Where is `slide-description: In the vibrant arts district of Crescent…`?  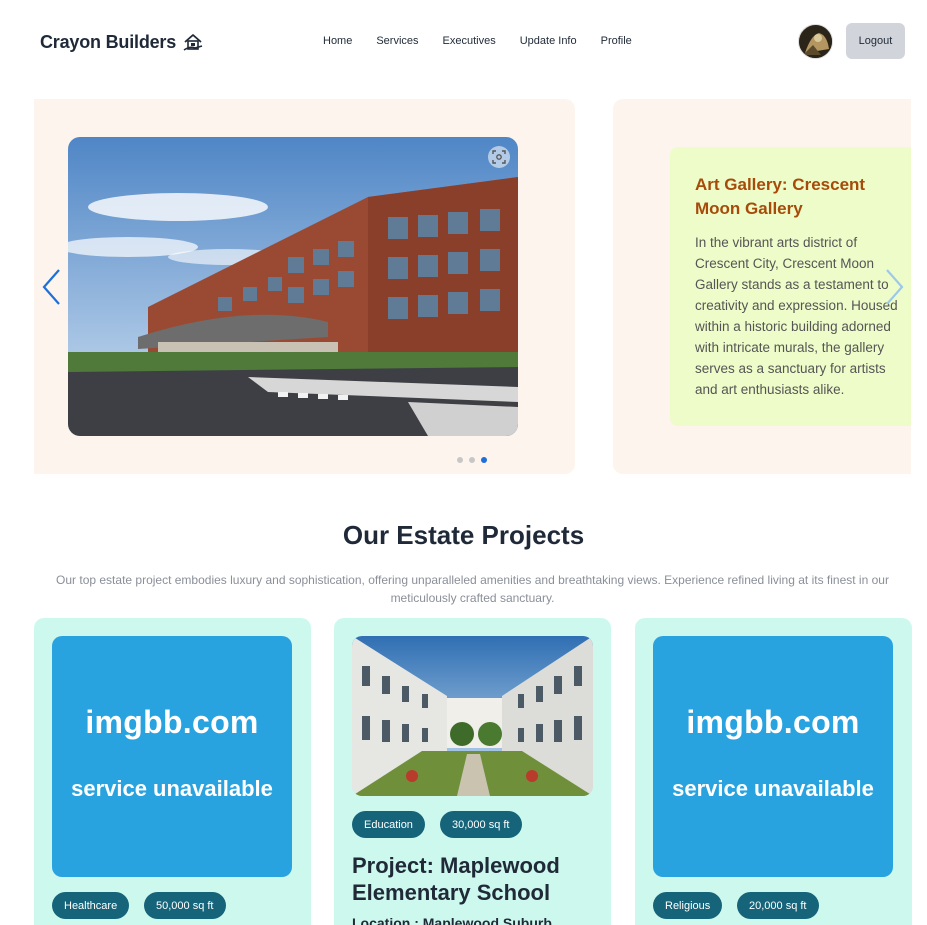 slide-description: In the vibrant arts district of Crescent… is located at coordinates (796, 316).